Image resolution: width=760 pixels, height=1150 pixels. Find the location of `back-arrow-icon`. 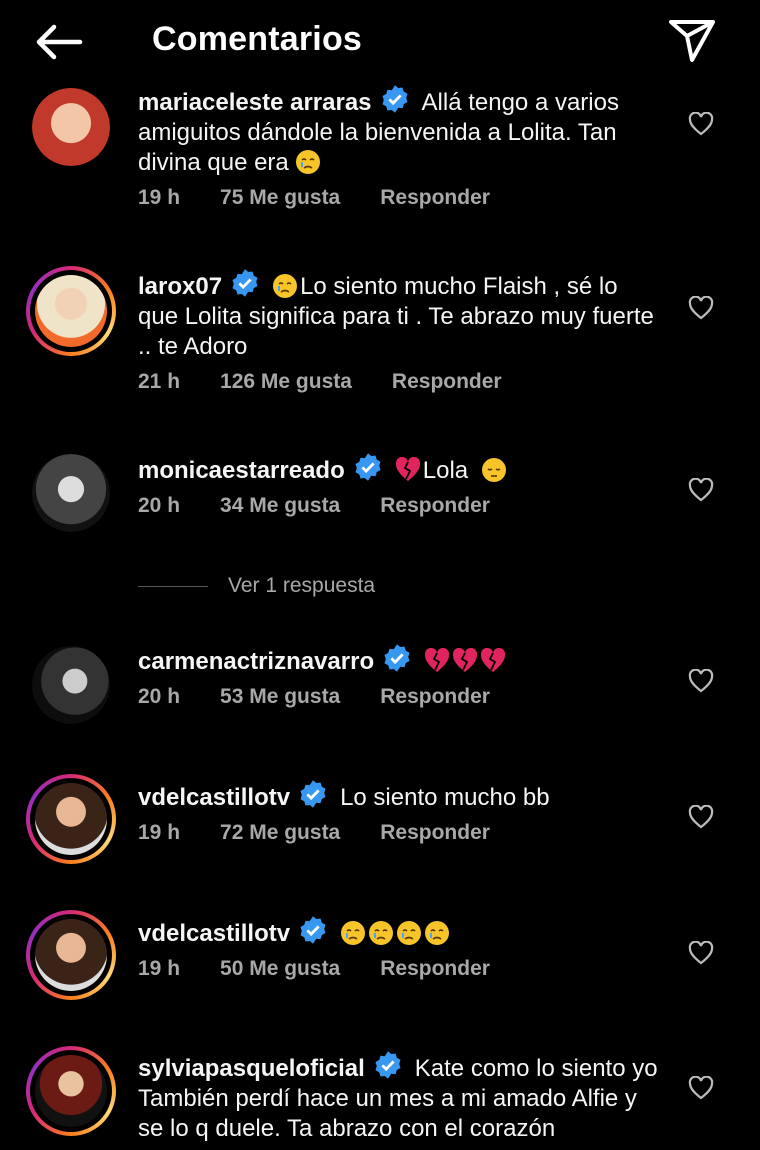

back-arrow-icon is located at coordinates (58, 42).